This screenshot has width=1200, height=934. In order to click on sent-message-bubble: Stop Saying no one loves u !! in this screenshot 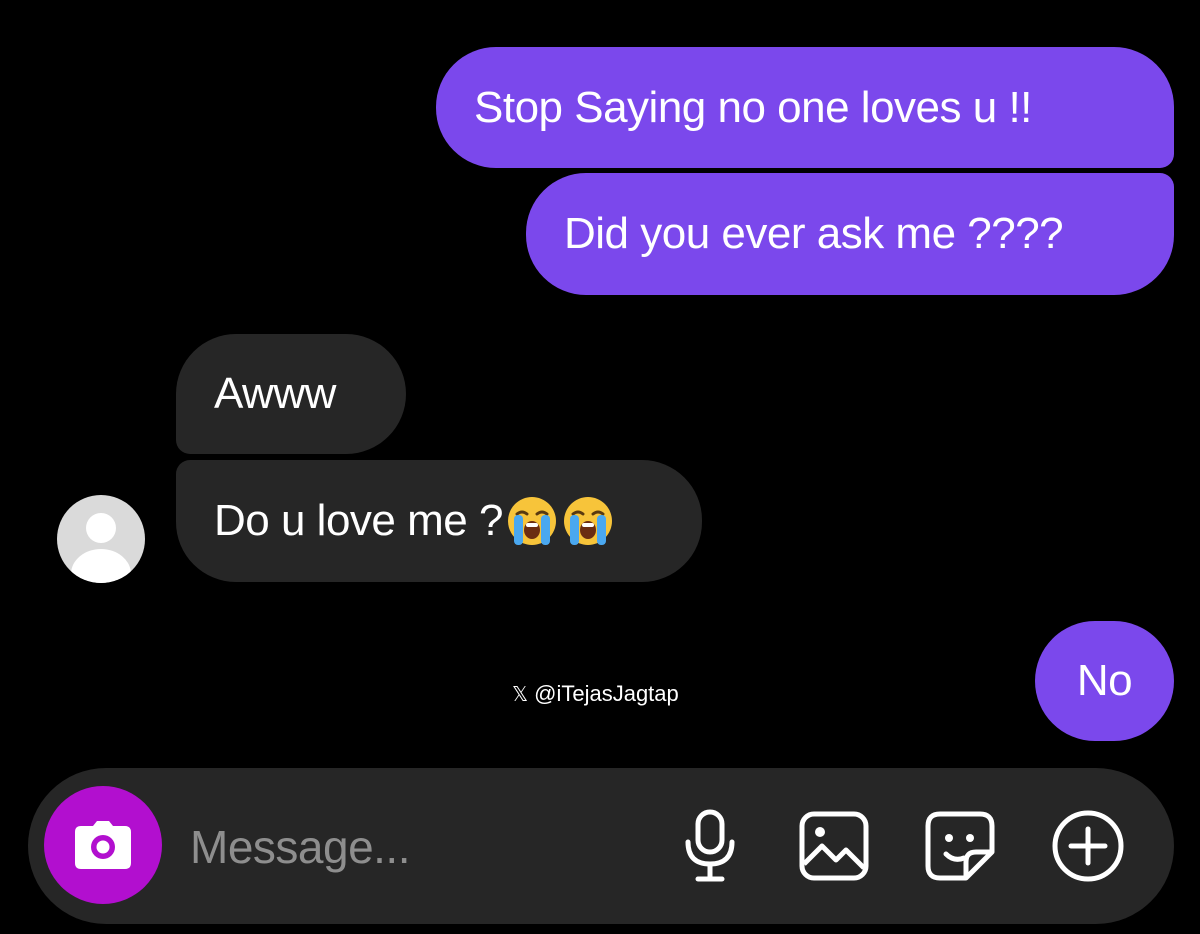, I will do `click(805, 107)`.